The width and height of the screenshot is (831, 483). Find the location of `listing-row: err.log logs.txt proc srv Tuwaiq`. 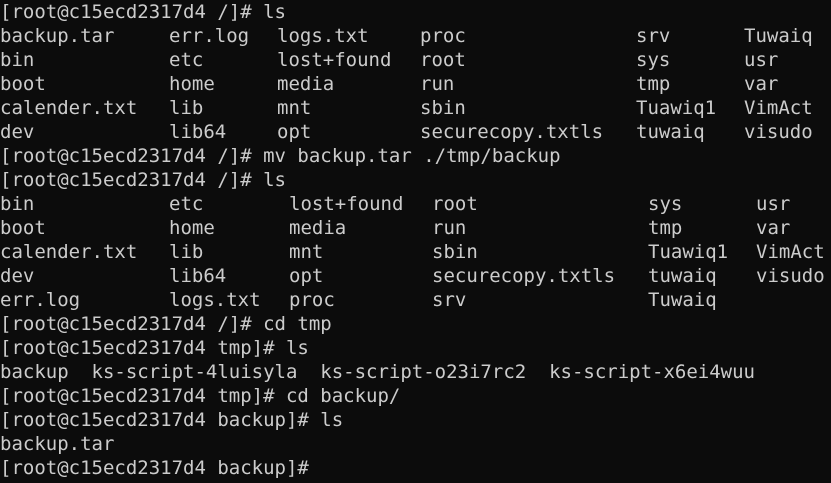

listing-row: err.log logs.txt proc srv Tuwaiq is located at coordinates (415, 300).